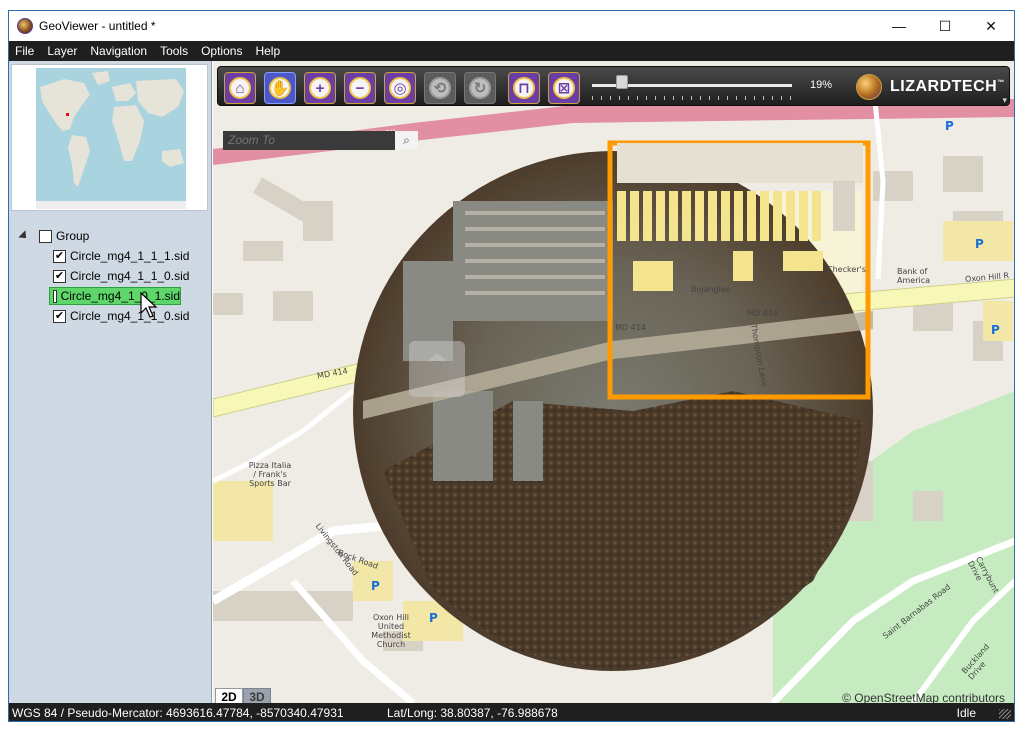  Describe the element at coordinates (45, 236) in the screenshot. I see `group-checkbox` at that location.